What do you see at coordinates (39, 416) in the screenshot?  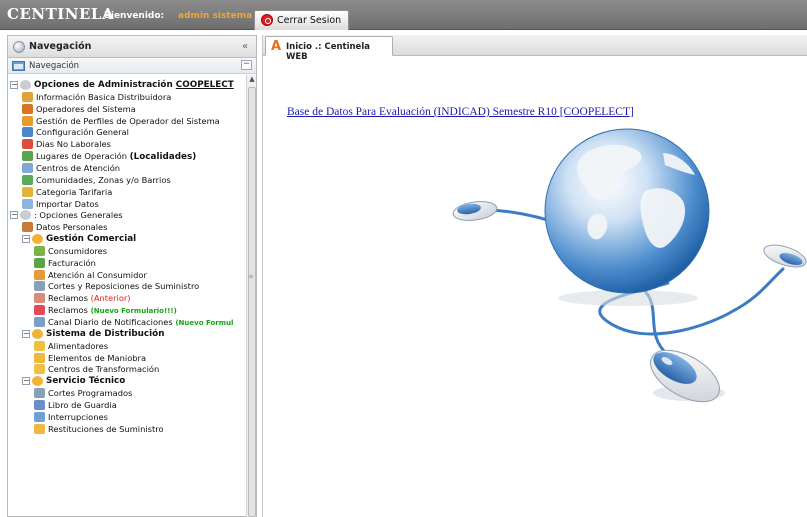 I see `interruption-icon` at bounding box center [39, 416].